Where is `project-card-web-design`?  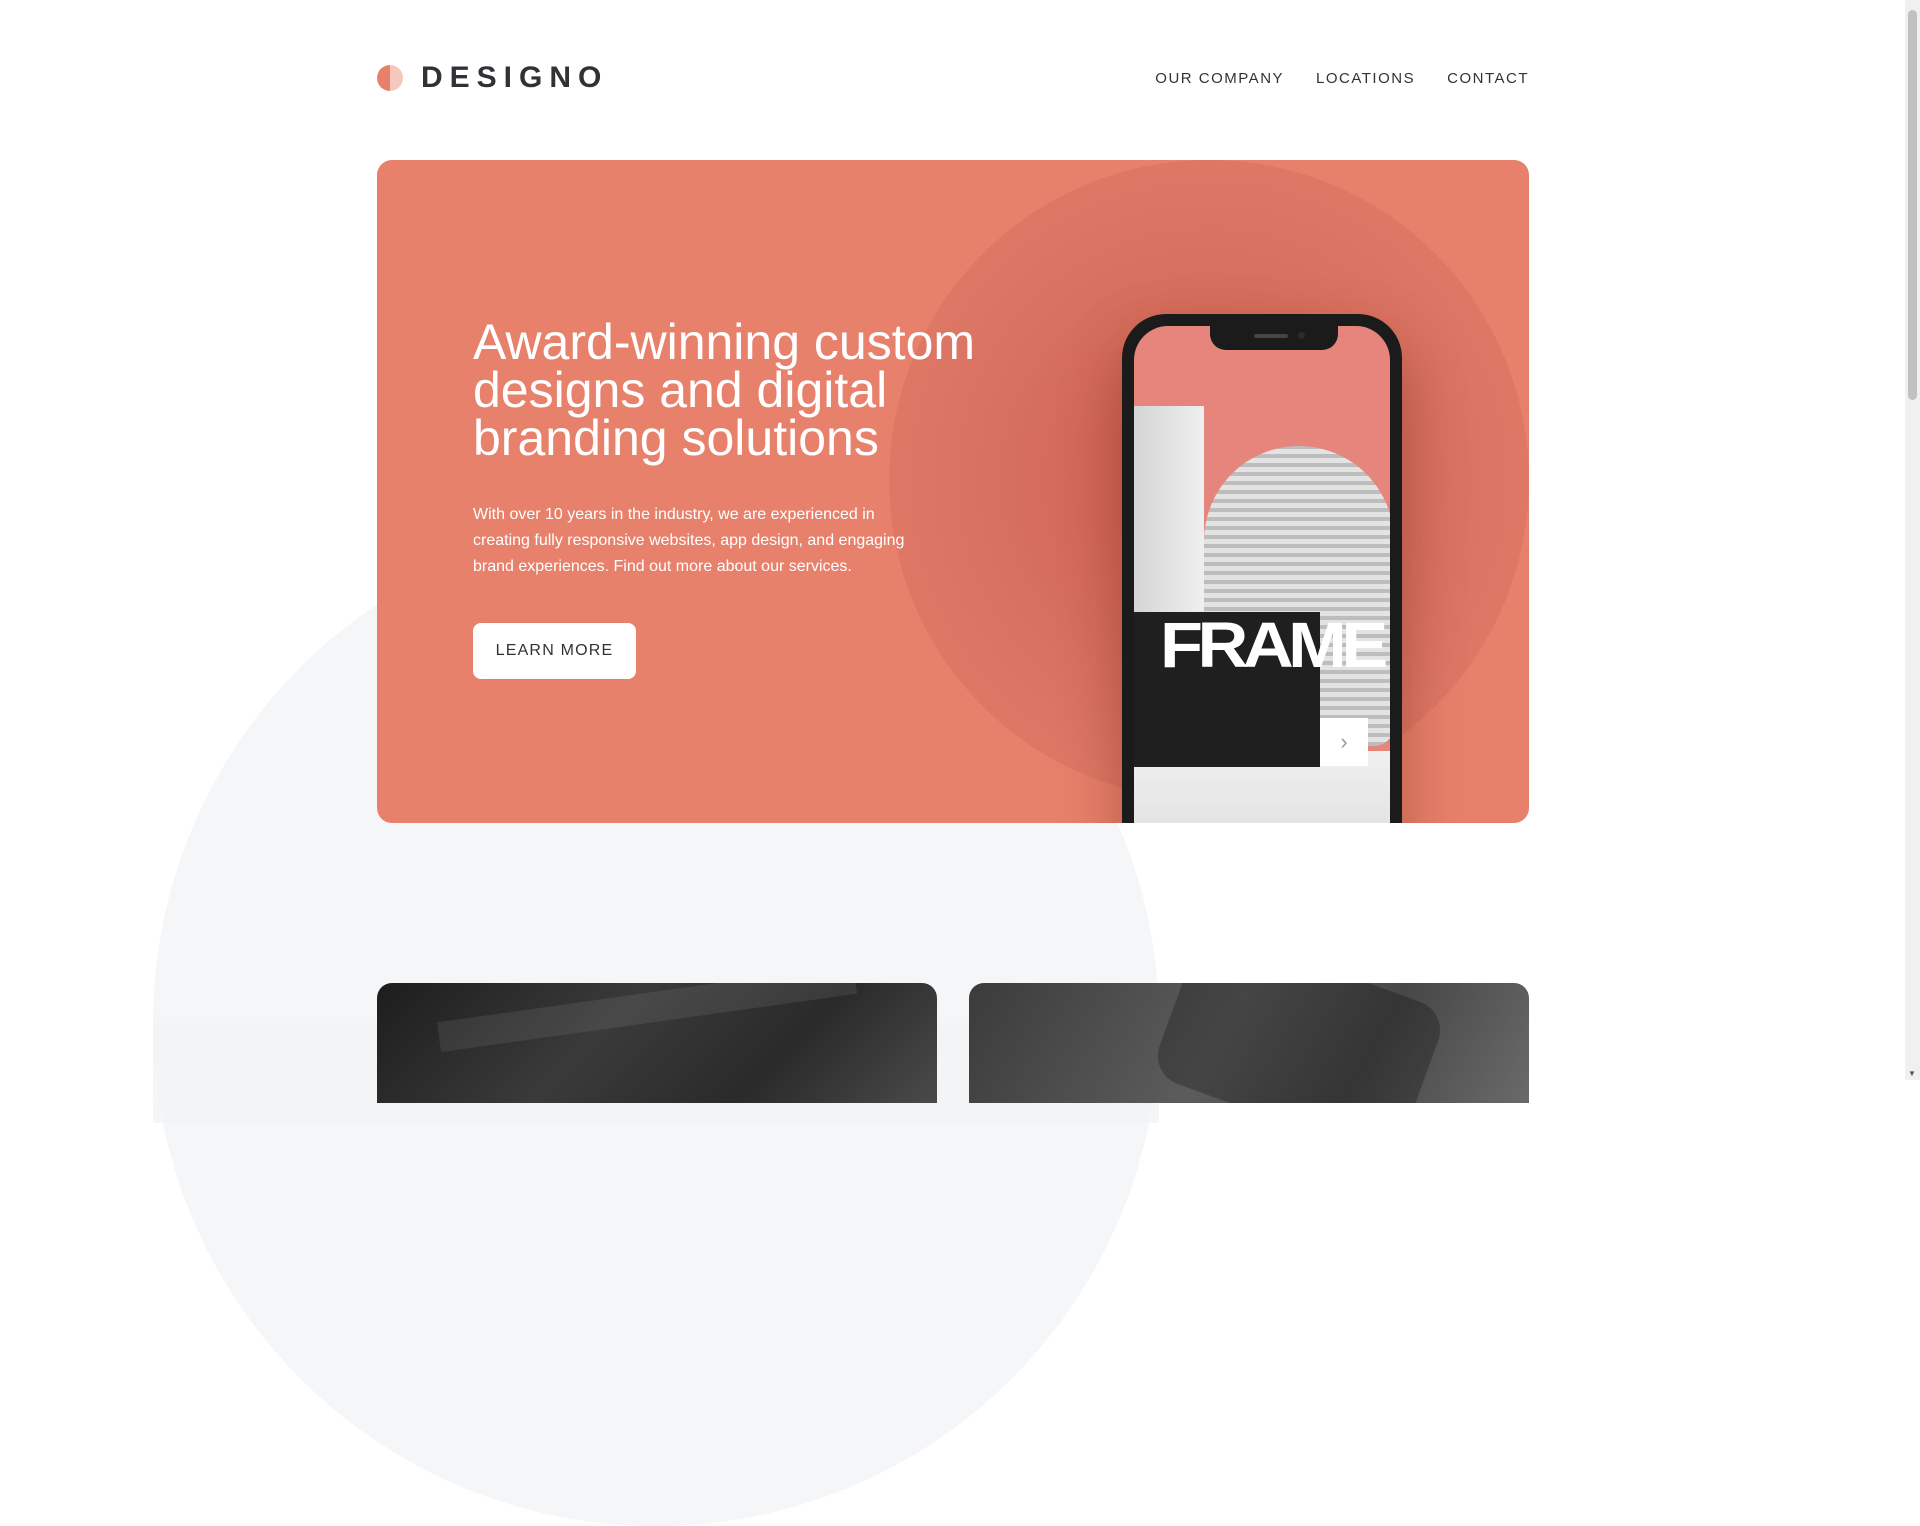
project-card-web-design is located at coordinates (657, 1043).